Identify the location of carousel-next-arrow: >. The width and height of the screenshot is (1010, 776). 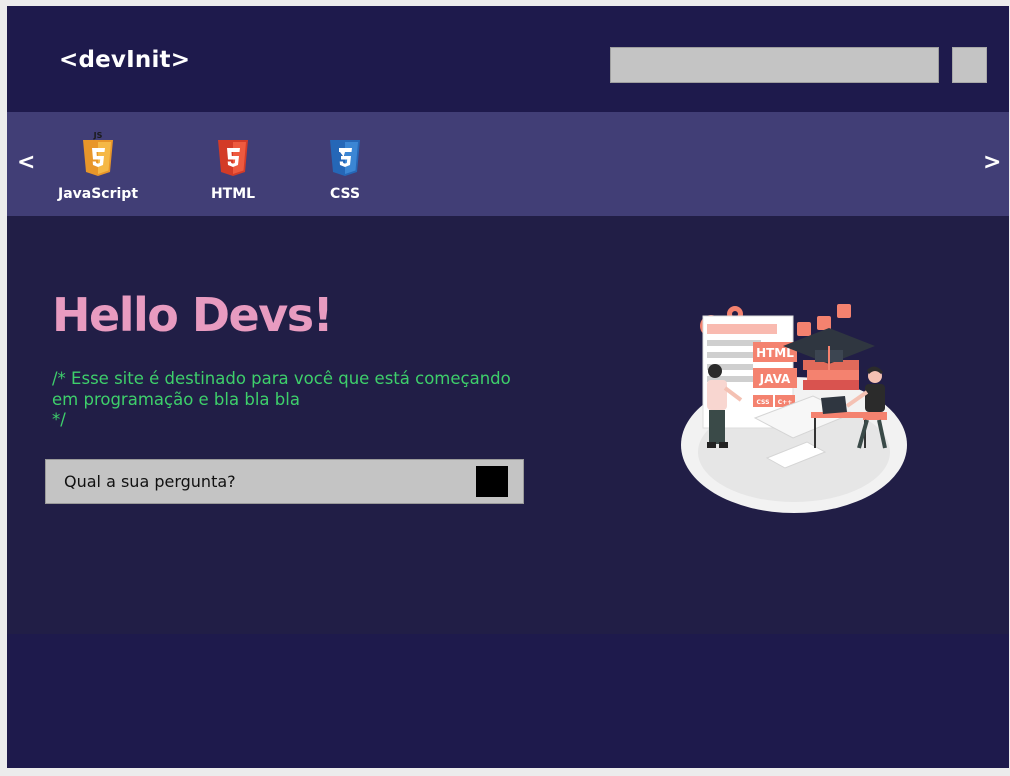
(992, 163).